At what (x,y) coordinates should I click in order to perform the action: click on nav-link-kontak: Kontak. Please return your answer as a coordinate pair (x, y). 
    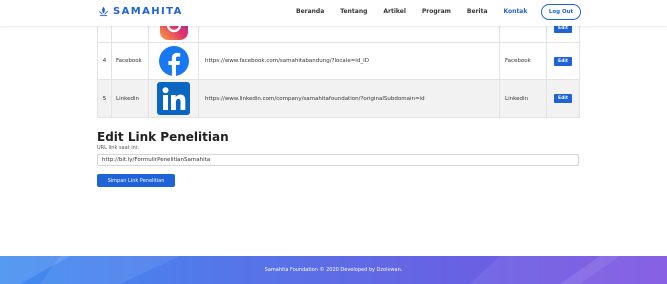
    Looking at the image, I should click on (516, 11).